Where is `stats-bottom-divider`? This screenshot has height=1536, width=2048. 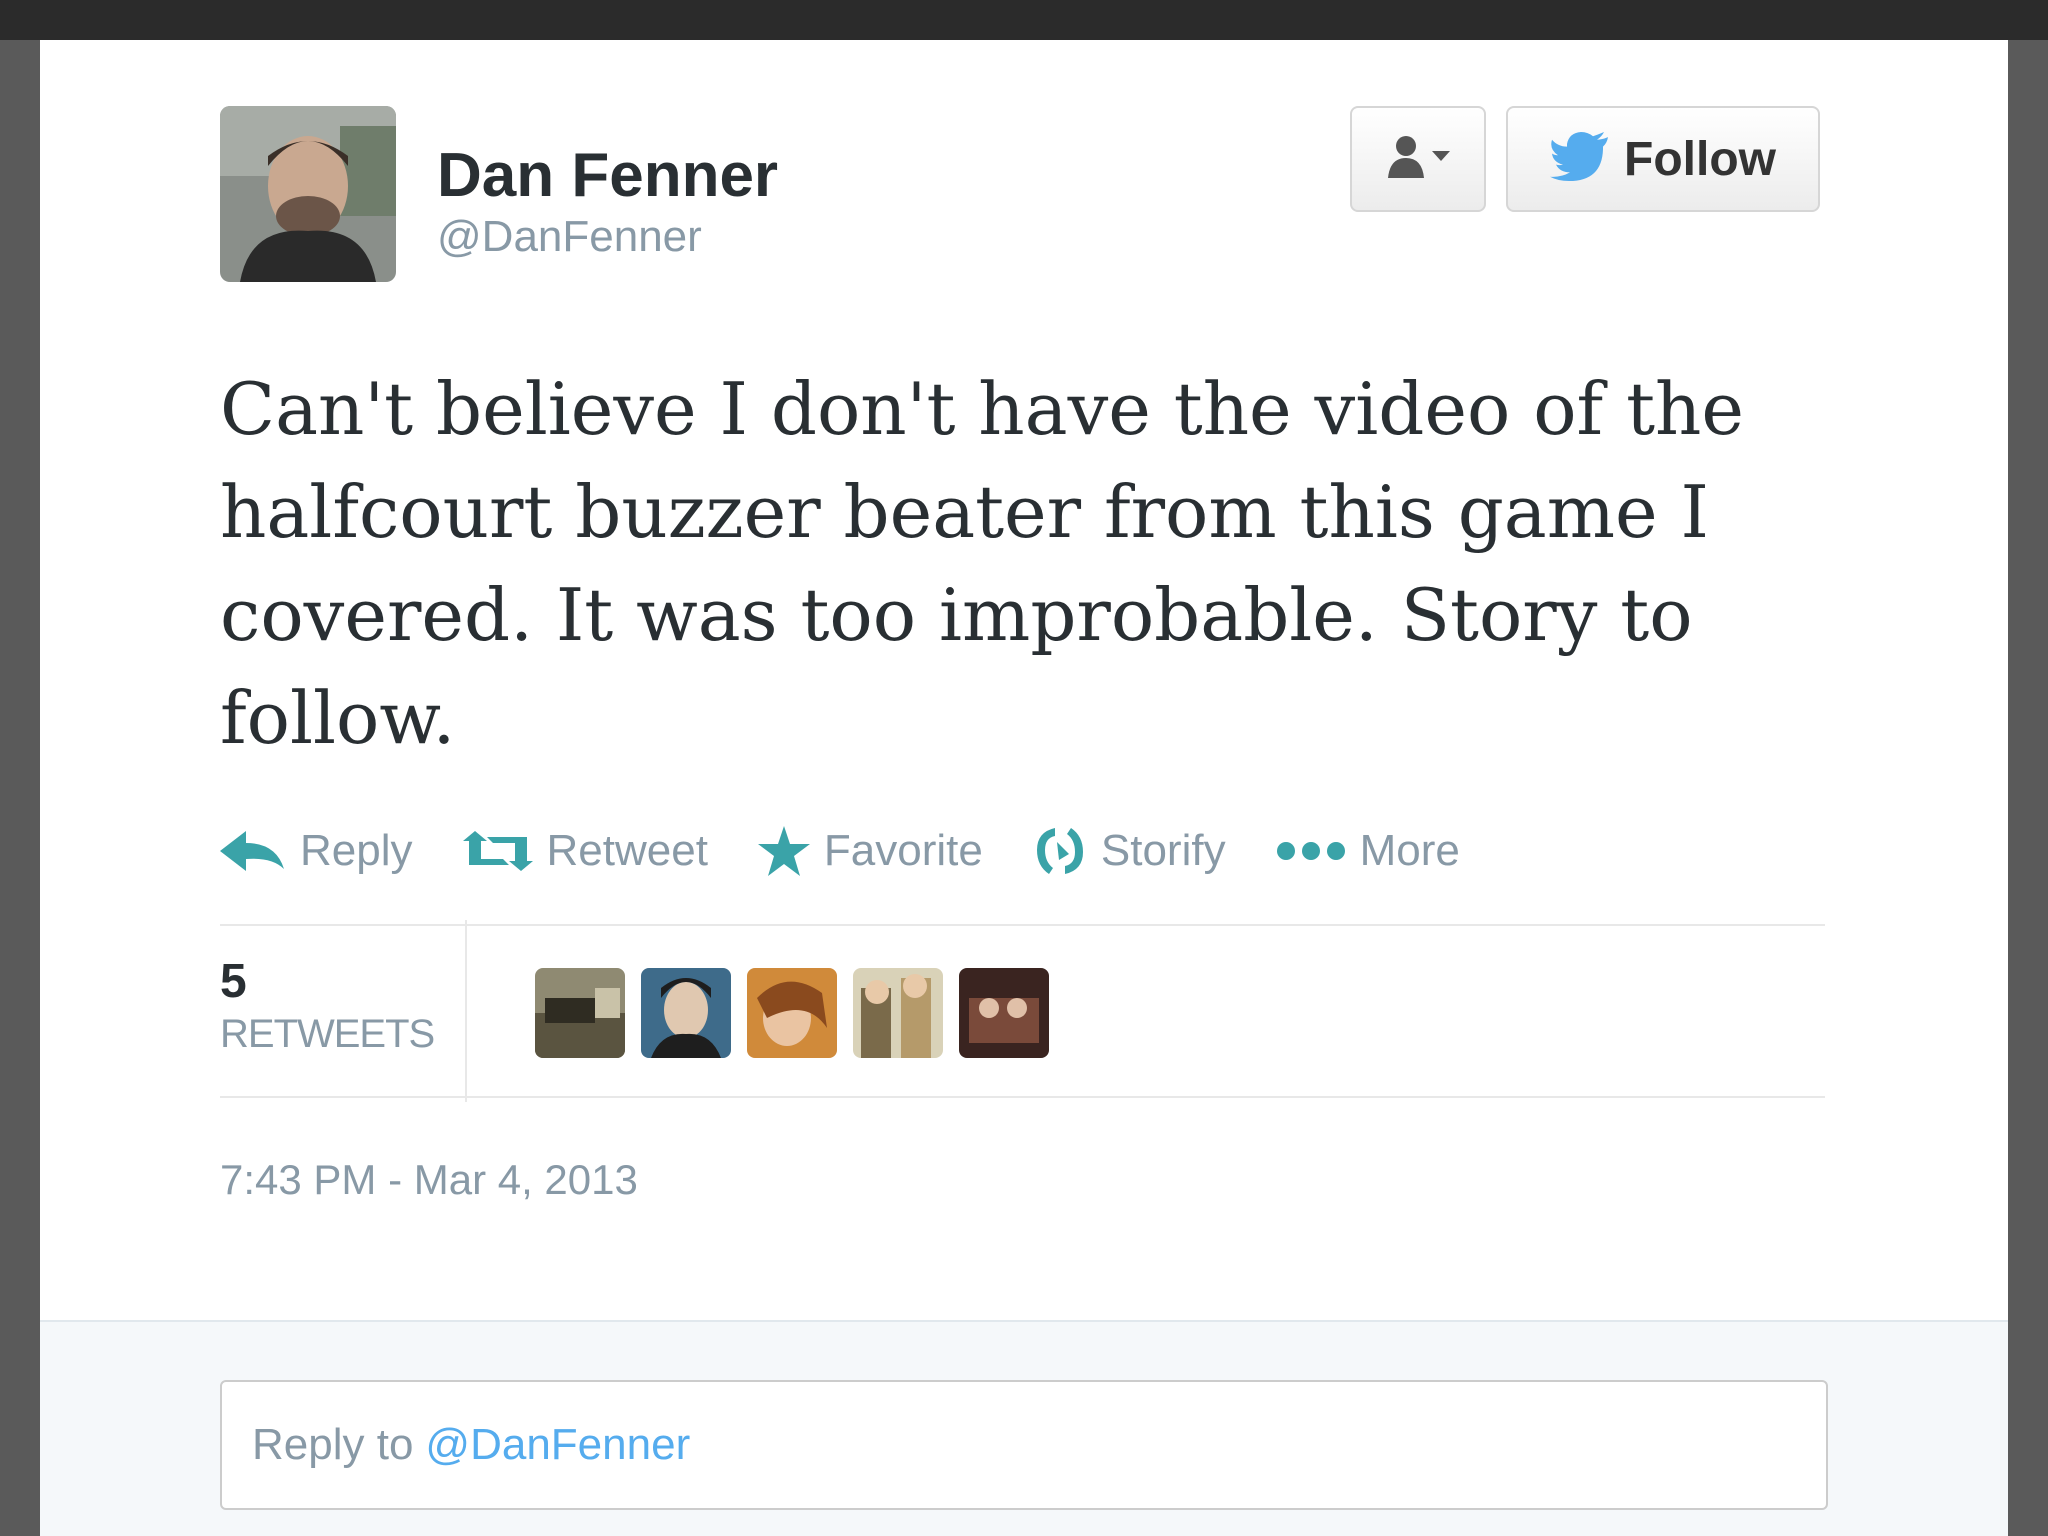 stats-bottom-divider is located at coordinates (1022, 1097).